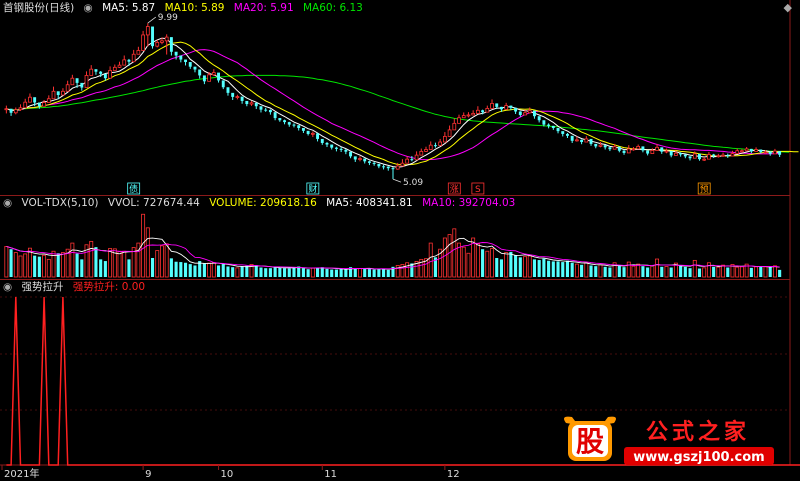 The image size is (800, 481). I want to click on vol-indicator-name: VOL-TDX(5,10), so click(60, 203).